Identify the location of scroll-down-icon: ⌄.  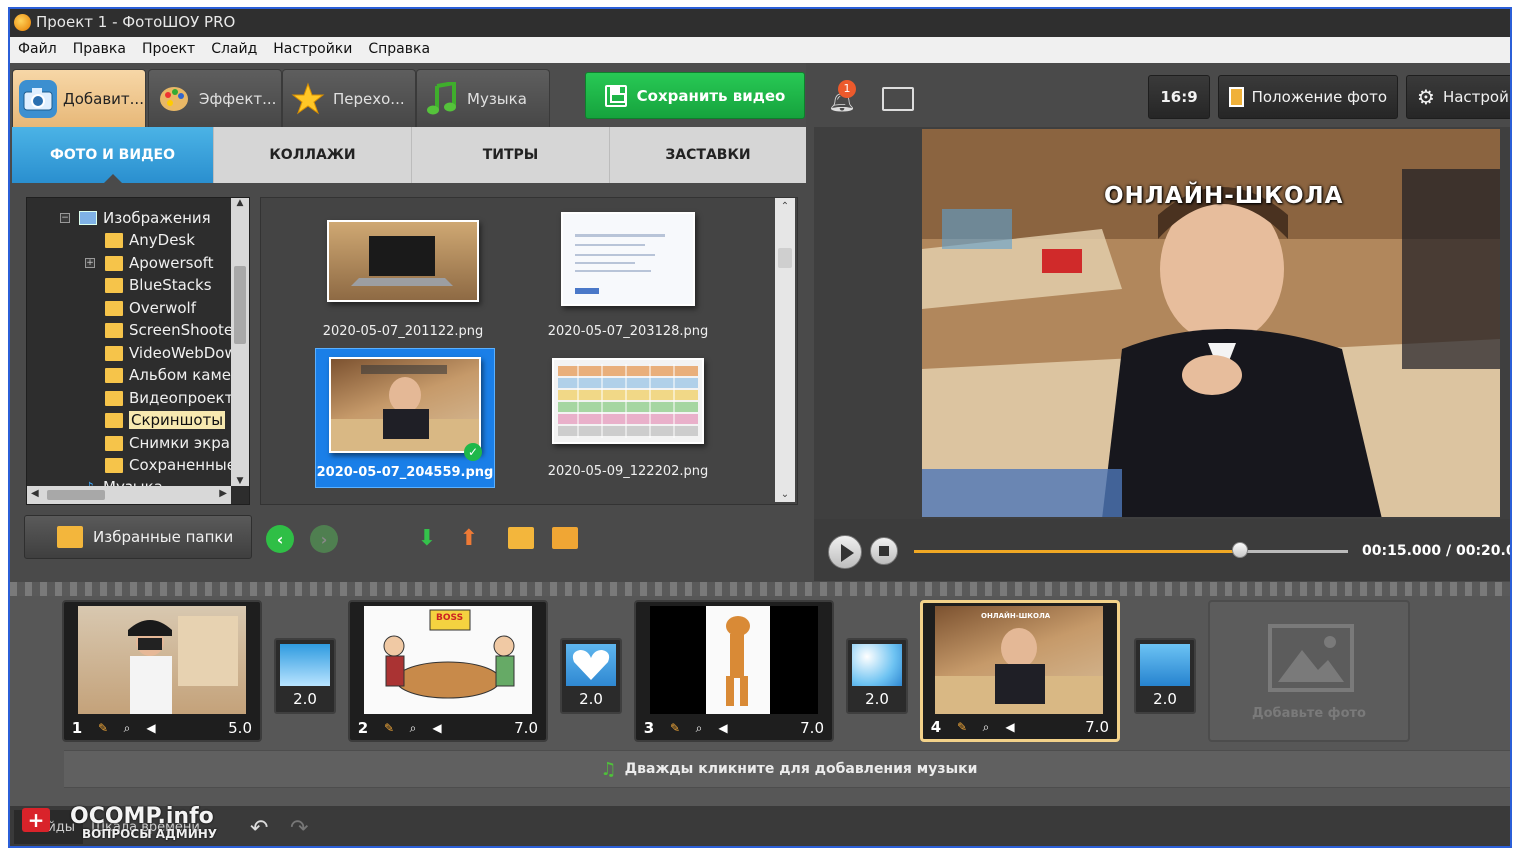
(785, 494).